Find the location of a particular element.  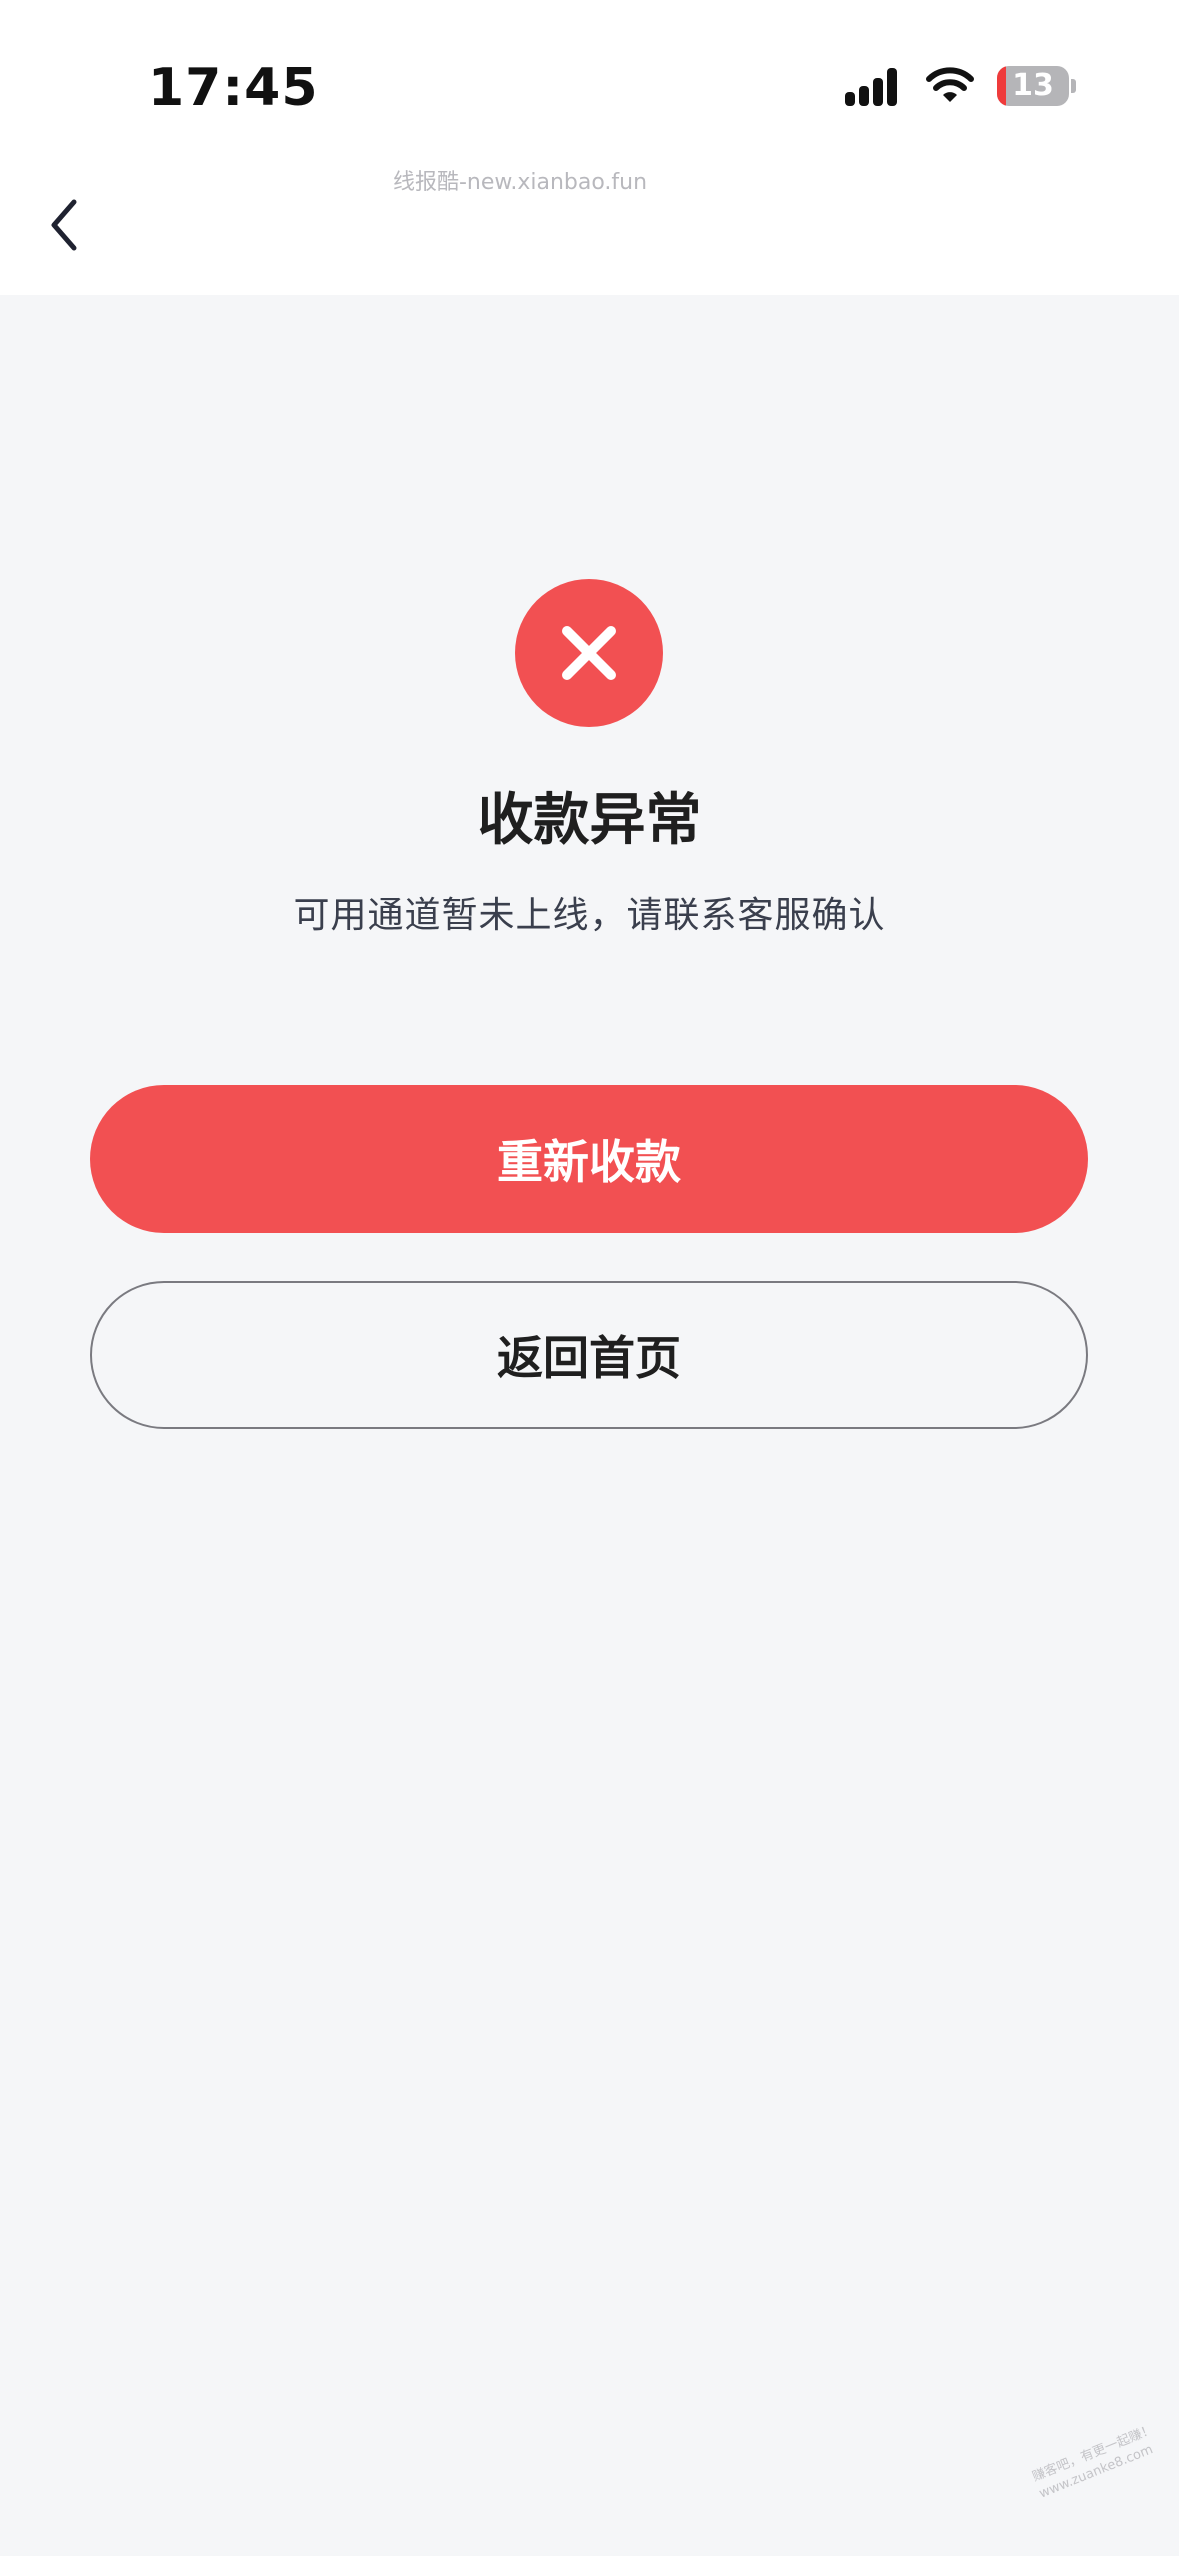

battery-body: 13 is located at coordinates (1033, 86).